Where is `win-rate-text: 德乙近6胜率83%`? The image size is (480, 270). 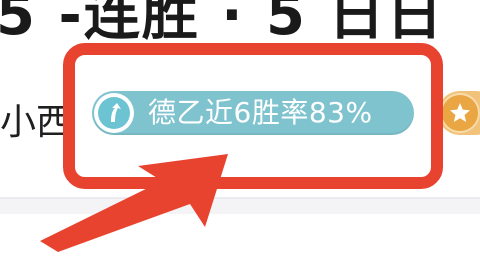 win-rate-text: 德乙近6胜率83% is located at coordinates (260, 112).